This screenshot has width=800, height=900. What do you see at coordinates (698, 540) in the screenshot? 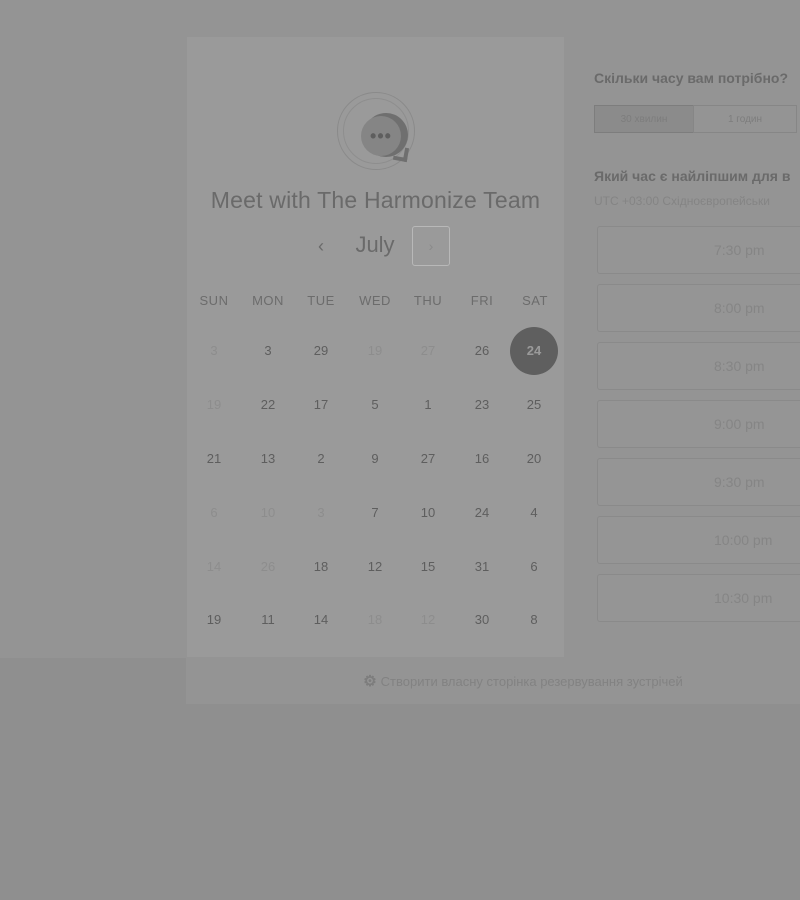
I see `time-slot-button: 10:00 pm` at bounding box center [698, 540].